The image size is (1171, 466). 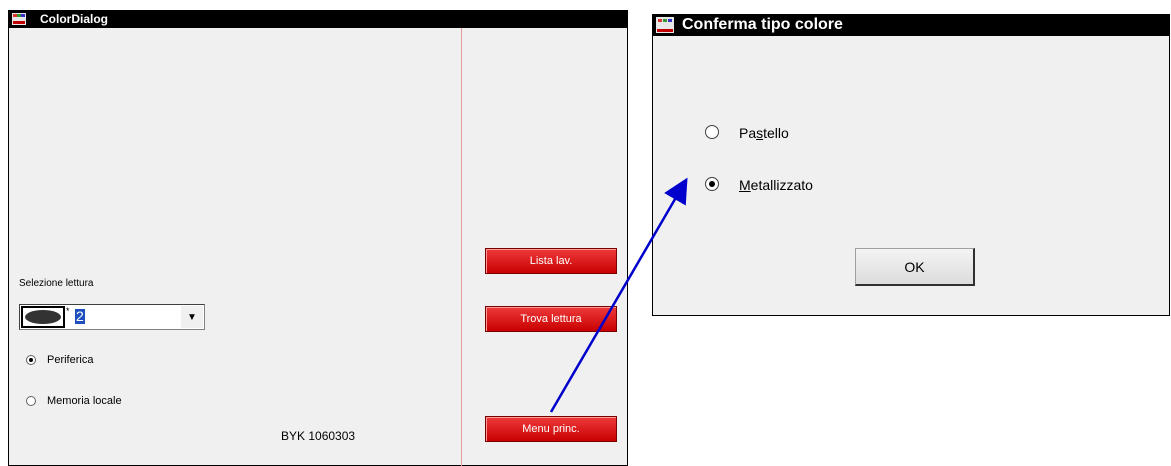 I want to click on annotation-arrow, so click(x=618, y=295).